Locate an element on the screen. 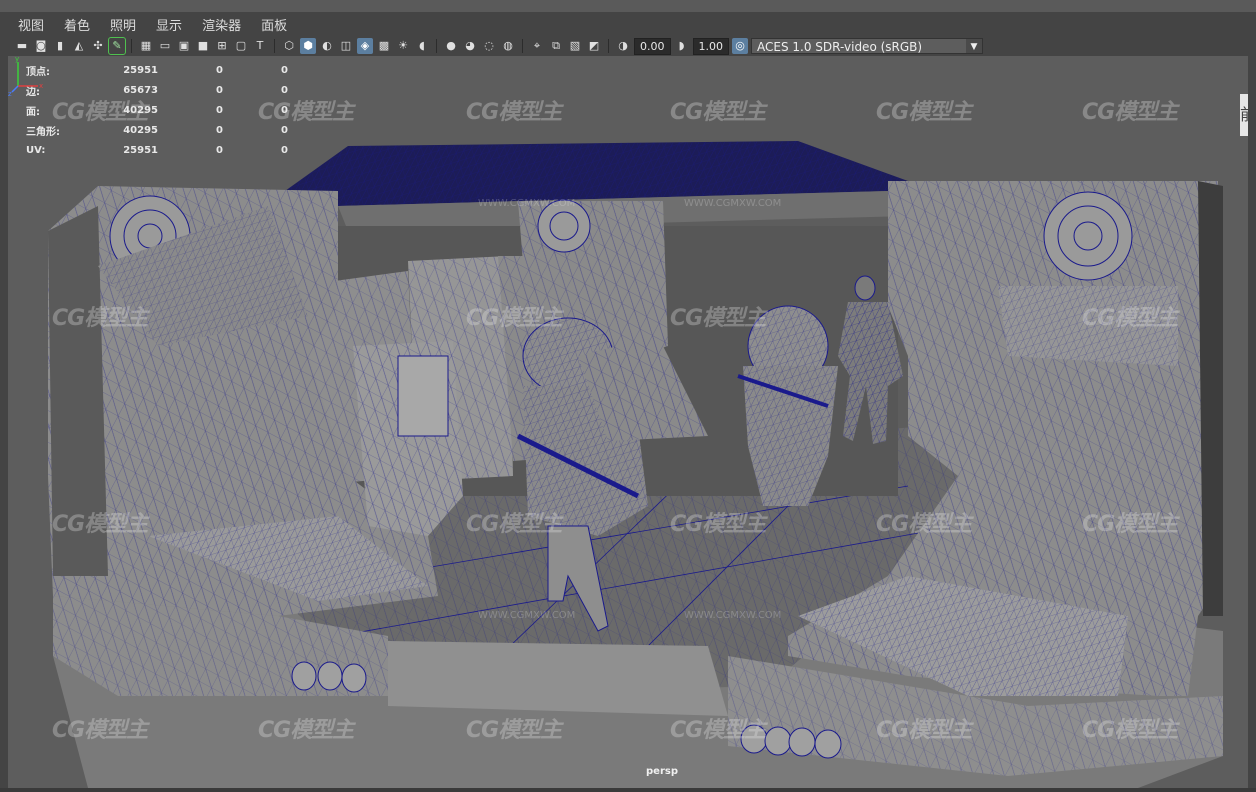  wireframe-on-shaded-icon: ◫ is located at coordinates (346, 46).